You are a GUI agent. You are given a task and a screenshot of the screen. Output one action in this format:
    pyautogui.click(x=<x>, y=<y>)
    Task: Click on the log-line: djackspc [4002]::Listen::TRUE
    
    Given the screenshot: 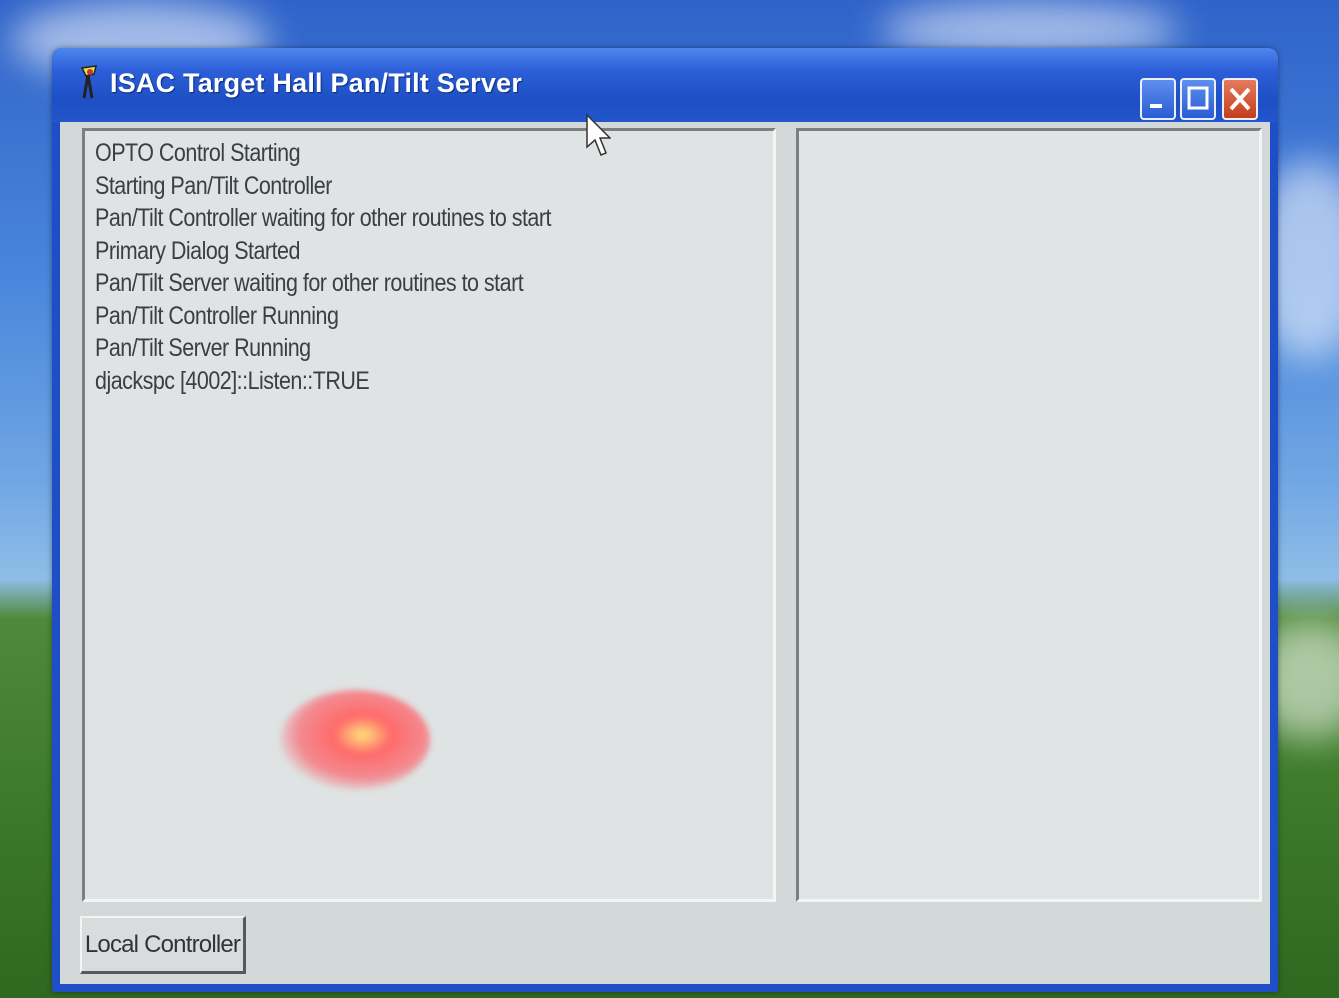 What is the action you would take?
    pyautogui.click(x=323, y=381)
    